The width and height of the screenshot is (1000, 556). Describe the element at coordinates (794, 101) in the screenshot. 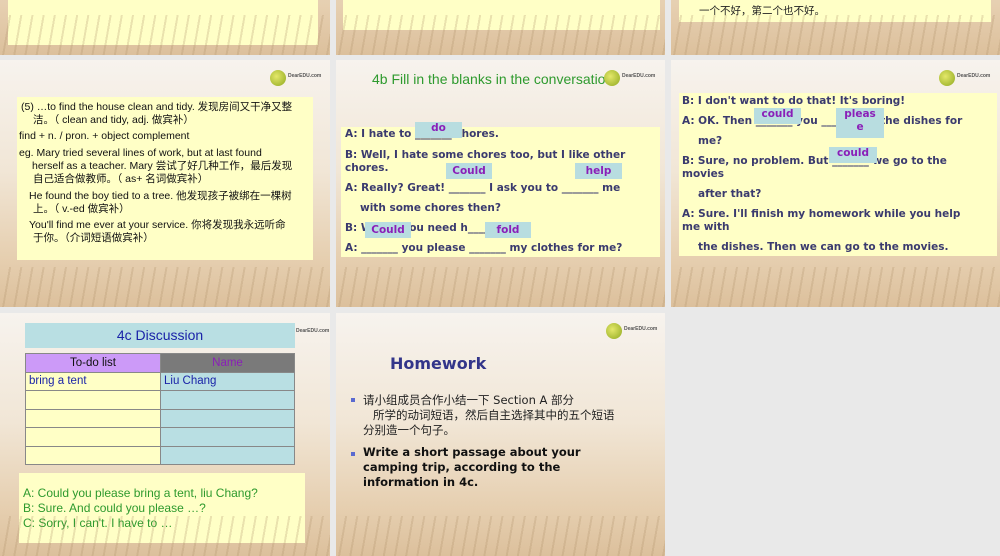

I see `dialog-line: B: I don't want to do that! It's boring!` at that location.